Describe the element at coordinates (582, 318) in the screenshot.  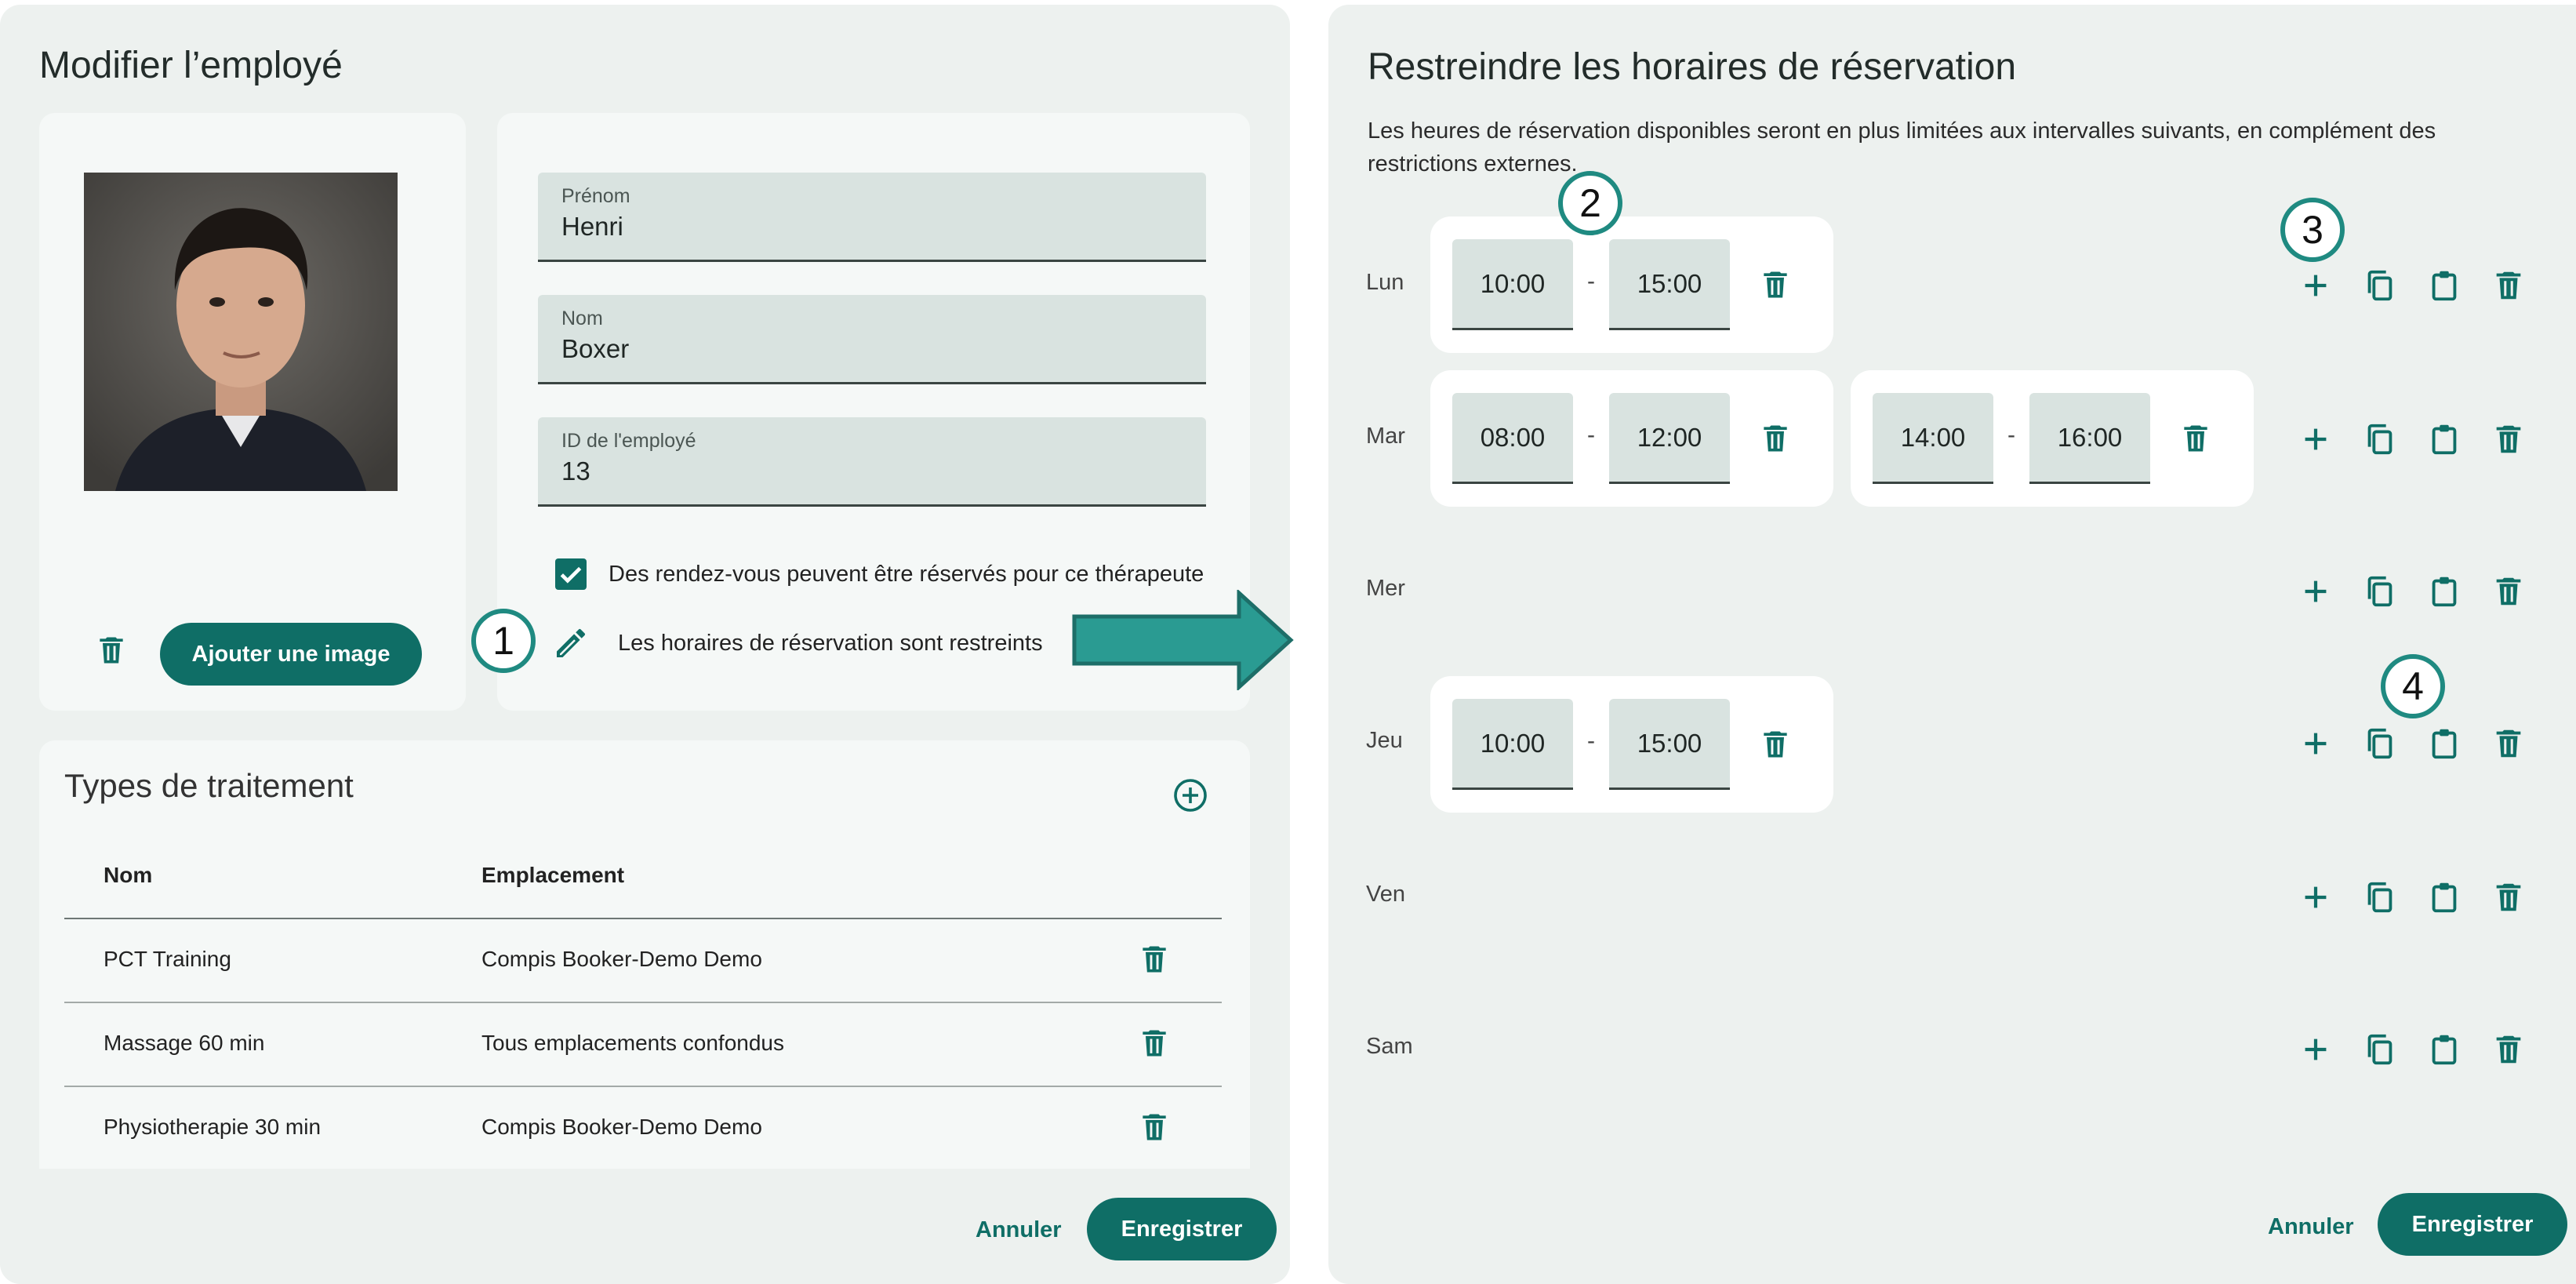
I see `last-name-label: Nom` at that location.